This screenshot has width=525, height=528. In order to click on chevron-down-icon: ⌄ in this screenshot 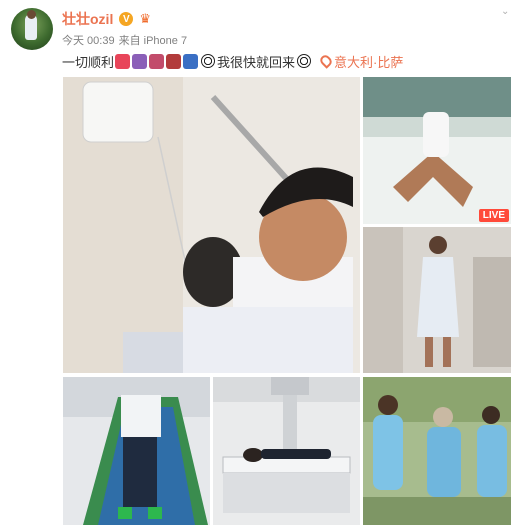, I will do `click(508, 11)`.